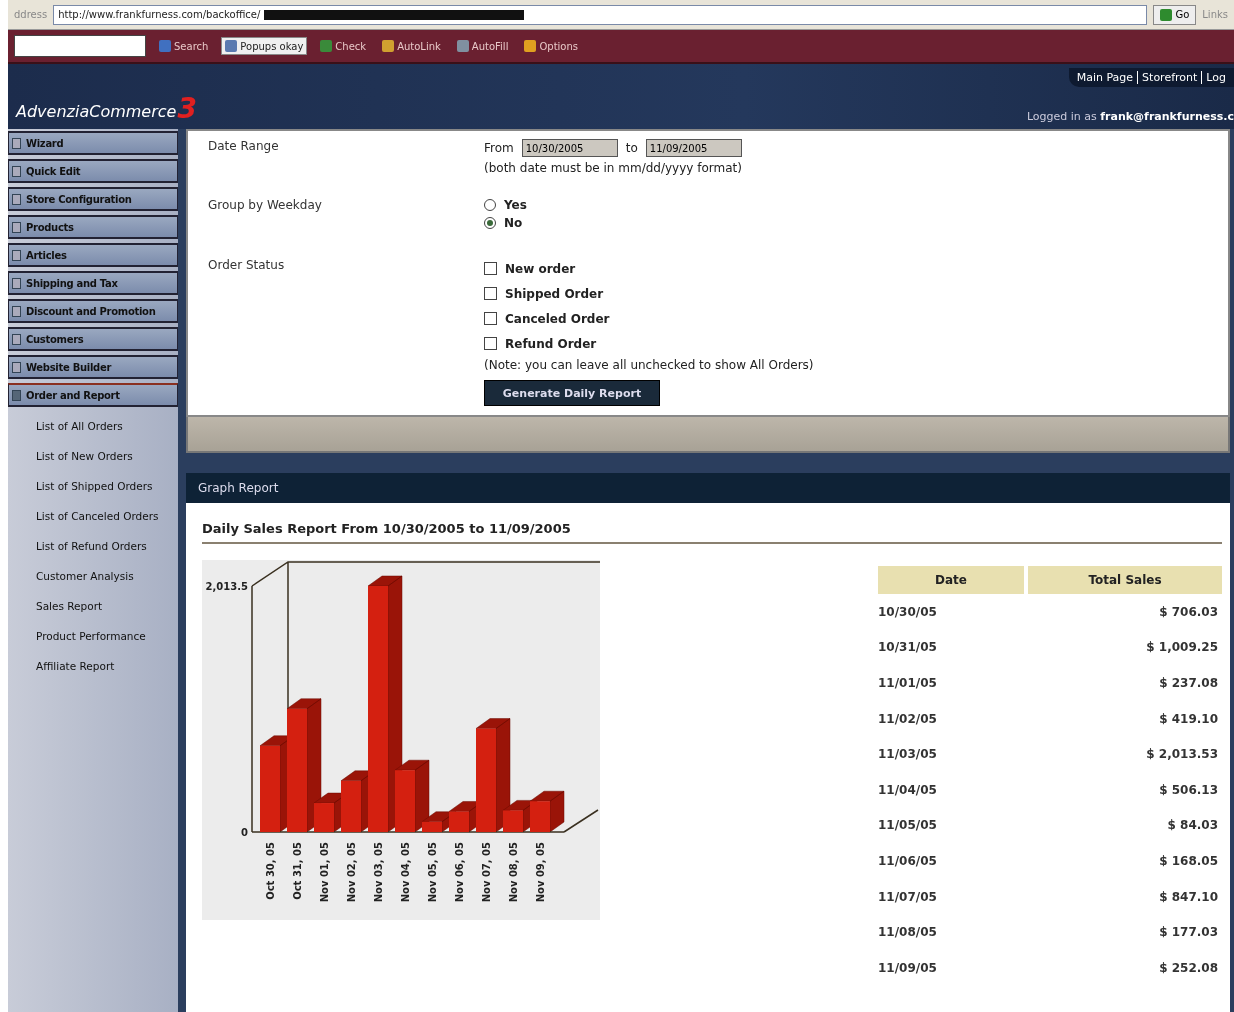 Image resolution: width=1234 pixels, height=1012 pixels. What do you see at coordinates (1188, 612) in the screenshot?
I see `table-cell-text: $ 706.03` at bounding box center [1188, 612].